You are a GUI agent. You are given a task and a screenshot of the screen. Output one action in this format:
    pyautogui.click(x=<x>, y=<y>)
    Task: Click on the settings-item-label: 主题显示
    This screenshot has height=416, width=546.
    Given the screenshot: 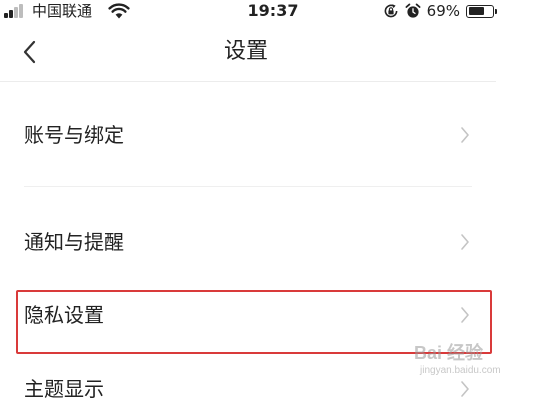 What is the action you would take?
    pyautogui.click(x=64, y=389)
    